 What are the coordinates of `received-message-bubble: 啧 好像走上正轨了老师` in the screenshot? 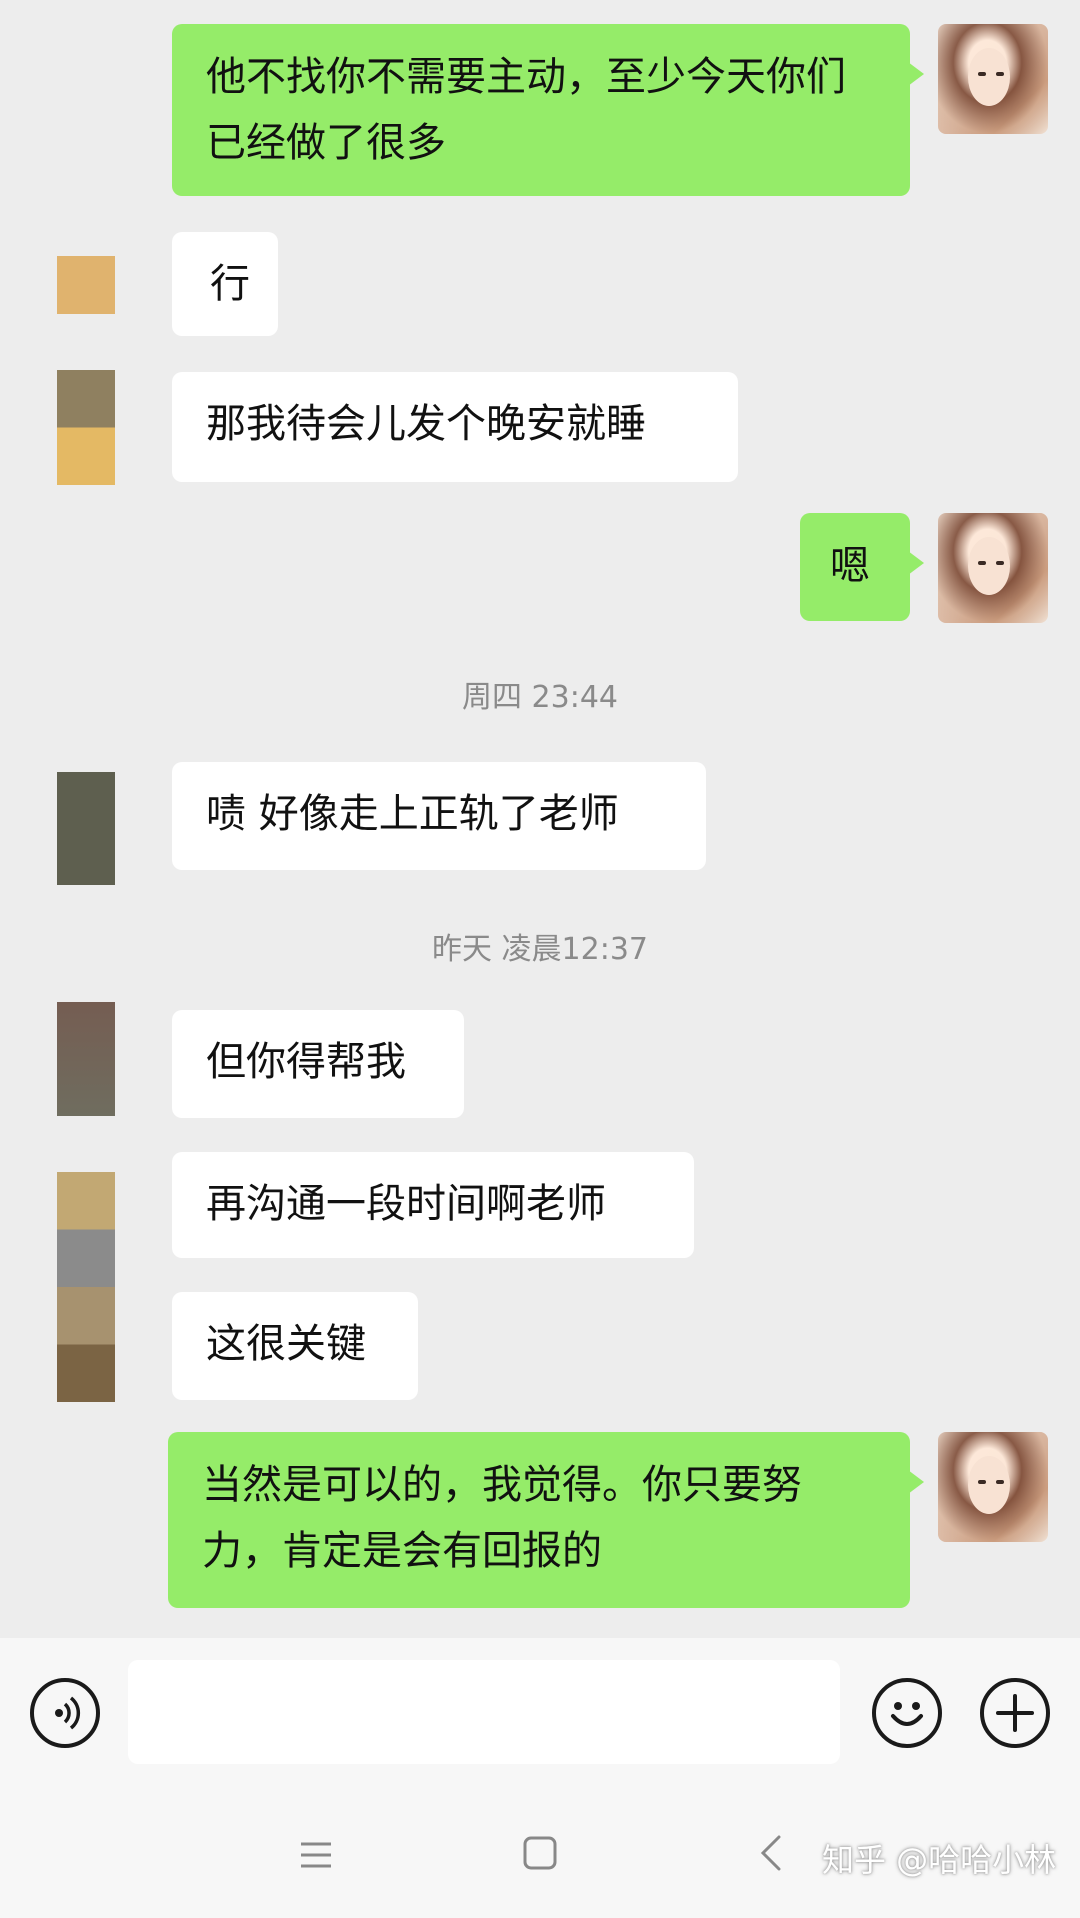 It's located at (439, 816).